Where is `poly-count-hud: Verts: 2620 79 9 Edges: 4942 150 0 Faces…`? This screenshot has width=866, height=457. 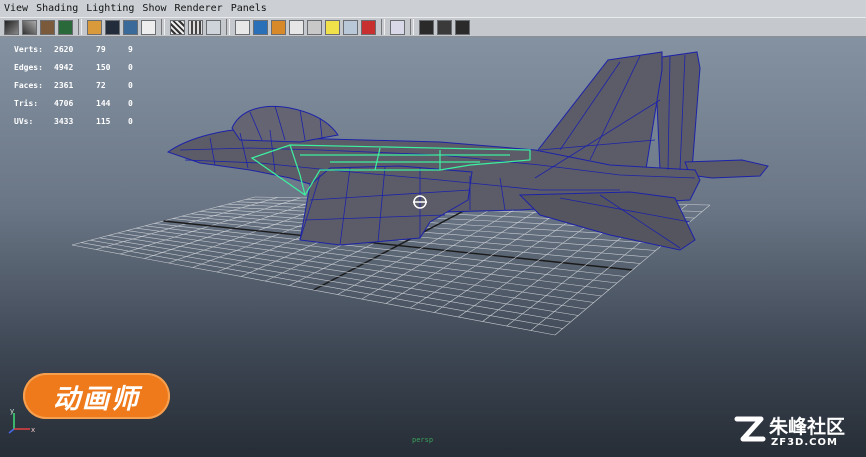
poly-count-hud: Verts: 2620 79 9 Edges: 4942 150 0 Faces… is located at coordinates (81, 85).